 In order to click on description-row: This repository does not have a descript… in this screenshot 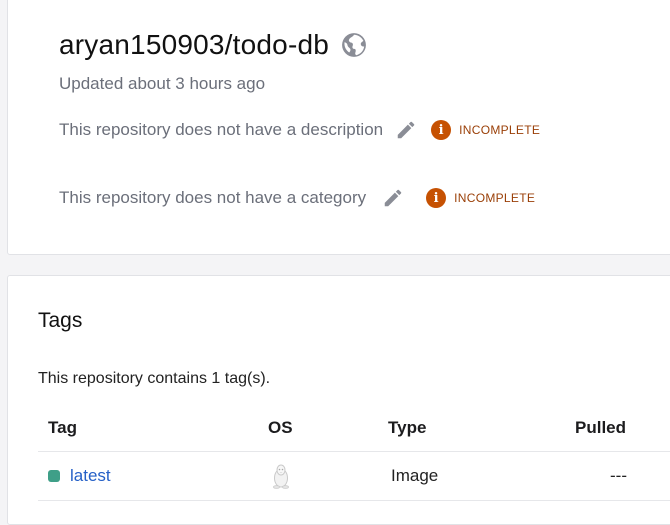, I will do `click(299, 130)`.